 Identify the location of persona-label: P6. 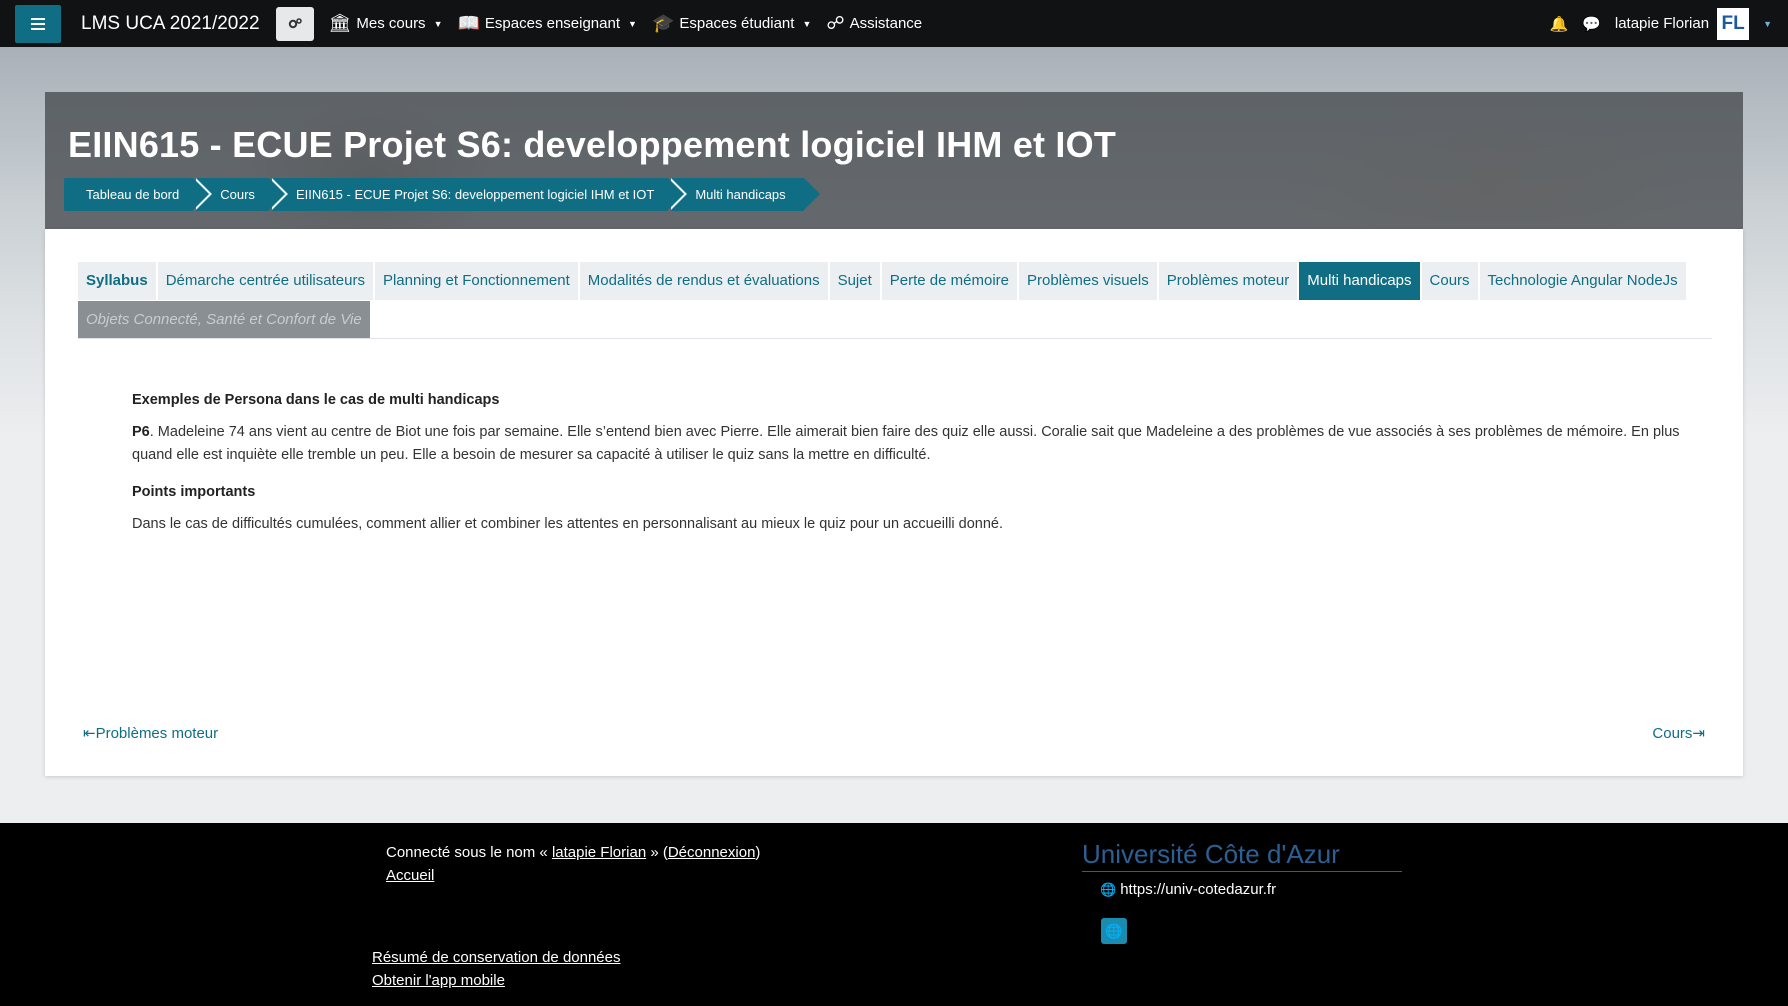
(141, 432).